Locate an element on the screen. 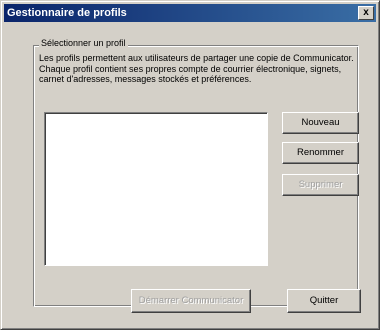 The width and height of the screenshot is (380, 330). rename-profile-button: Renommer is located at coordinates (320, 153).